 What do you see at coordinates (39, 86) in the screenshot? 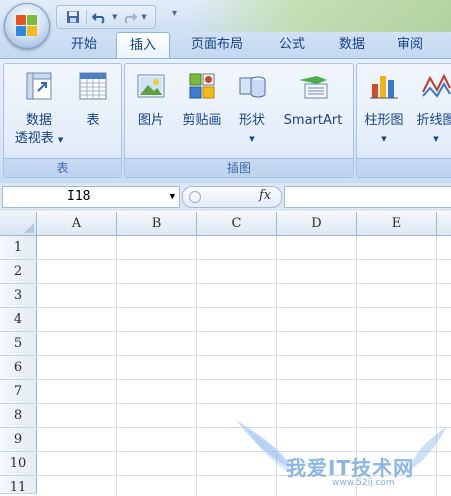
I see `pivot-table-icon` at bounding box center [39, 86].